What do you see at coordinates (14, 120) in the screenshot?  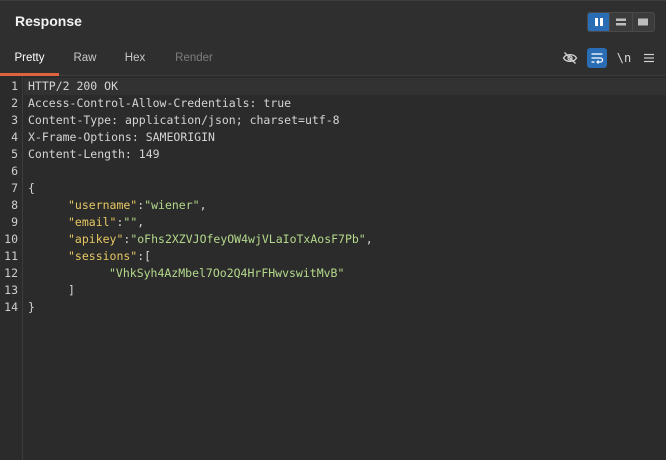 I see `line-number: 3` at bounding box center [14, 120].